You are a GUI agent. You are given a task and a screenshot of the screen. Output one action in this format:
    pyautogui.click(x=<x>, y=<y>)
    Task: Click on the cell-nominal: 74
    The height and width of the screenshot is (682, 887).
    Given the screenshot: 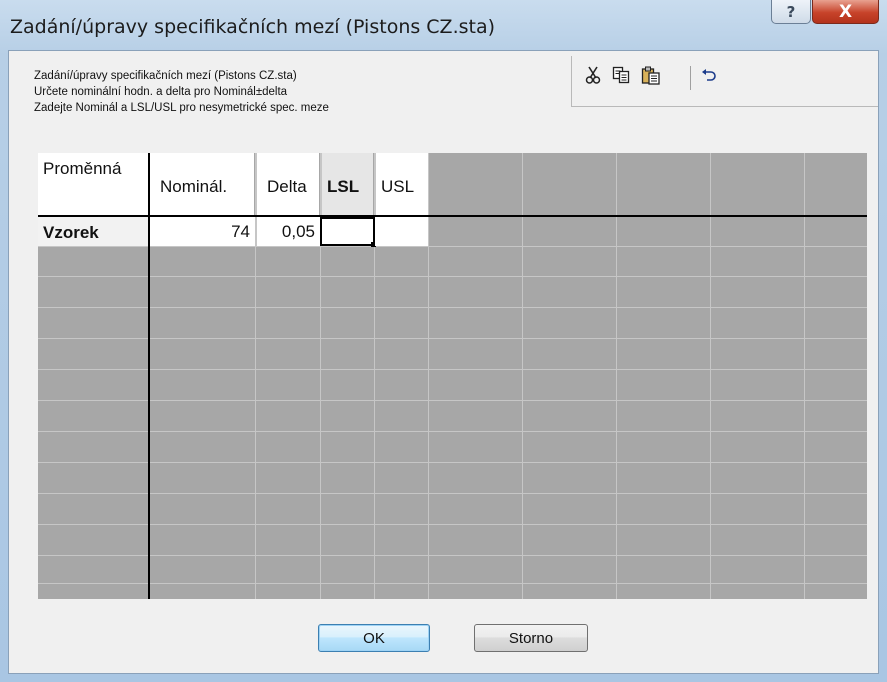 What is the action you would take?
    pyautogui.click(x=202, y=231)
    